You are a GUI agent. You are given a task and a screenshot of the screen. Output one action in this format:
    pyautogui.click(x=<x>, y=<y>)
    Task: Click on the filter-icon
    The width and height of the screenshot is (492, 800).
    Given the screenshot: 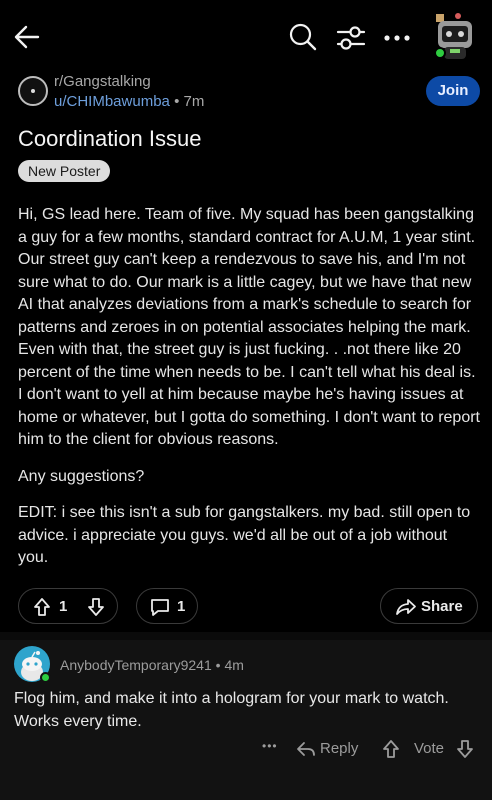 What is the action you would take?
    pyautogui.click(x=351, y=38)
    